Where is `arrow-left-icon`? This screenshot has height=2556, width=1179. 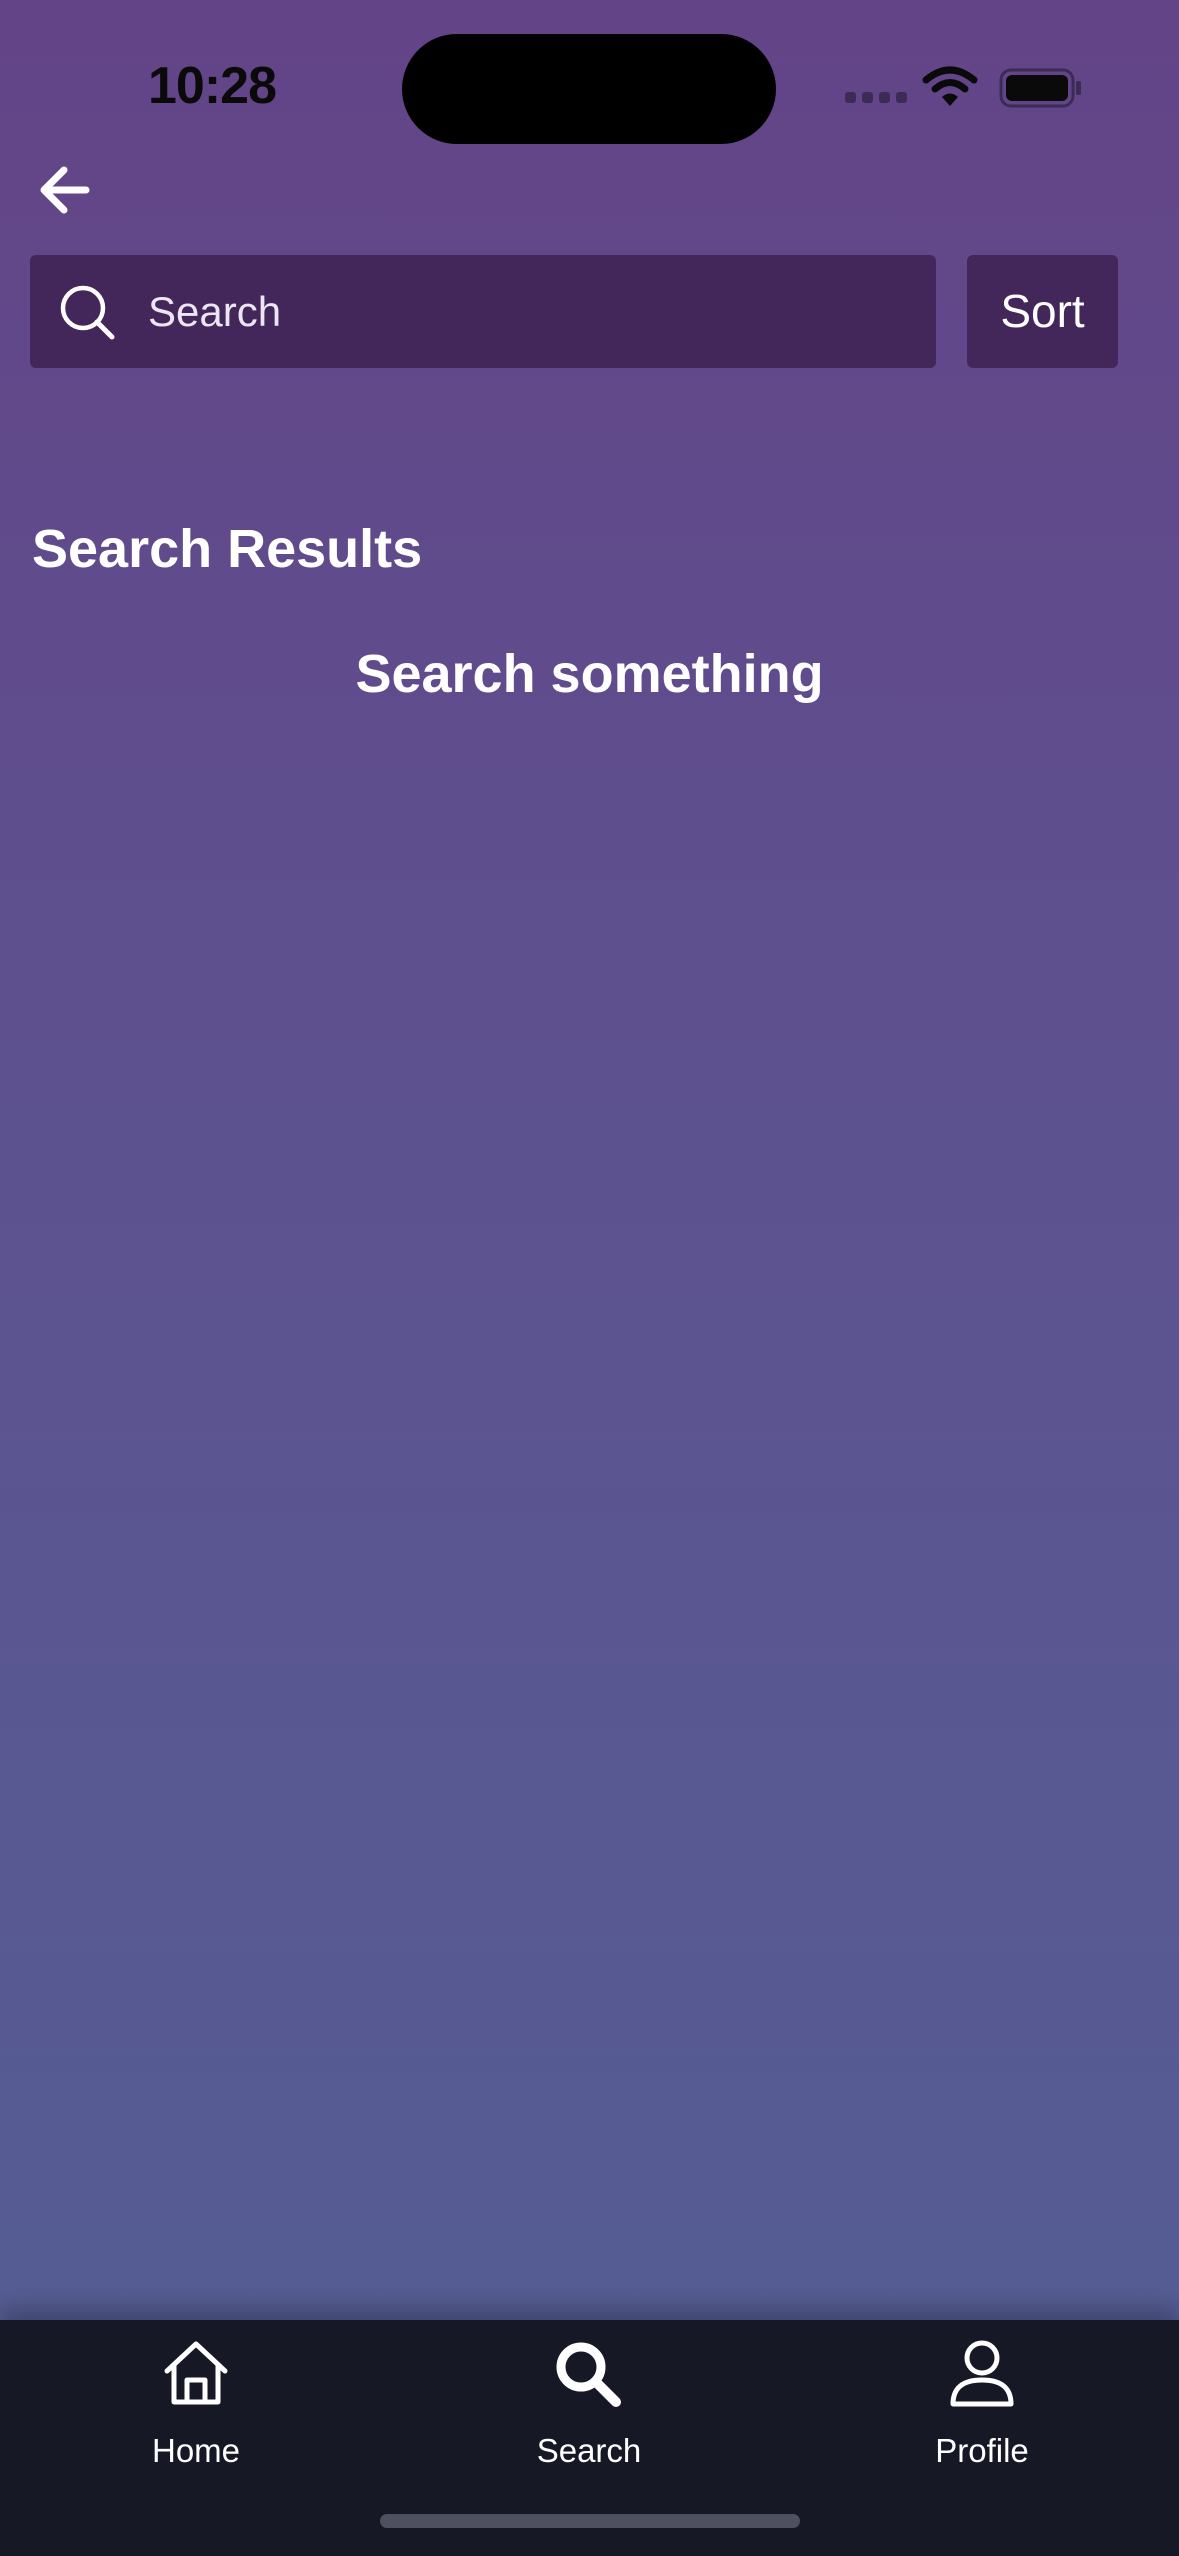 arrow-left-icon is located at coordinates (65, 190).